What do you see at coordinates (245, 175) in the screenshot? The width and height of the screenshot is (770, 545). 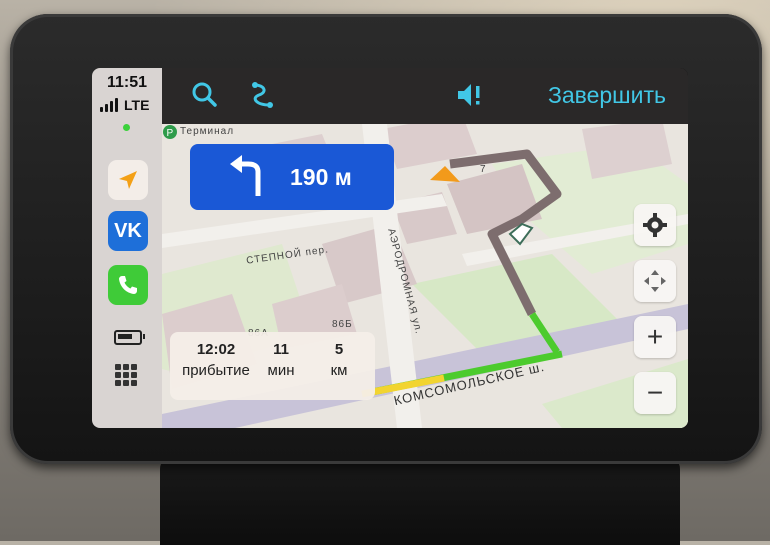 I see `turn-left-icon` at bounding box center [245, 175].